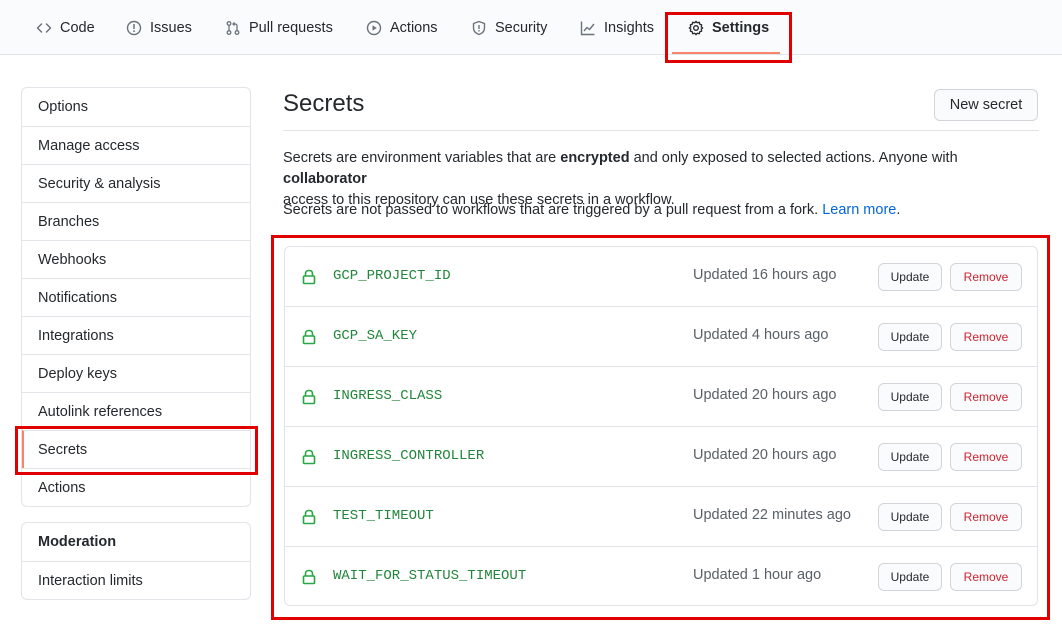 This screenshot has height=634, width=1062. What do you see at coordinates (76, 335) in the screenshot?
I see `sidebar-item-label: Integrations` at bounding box center [76, 335].